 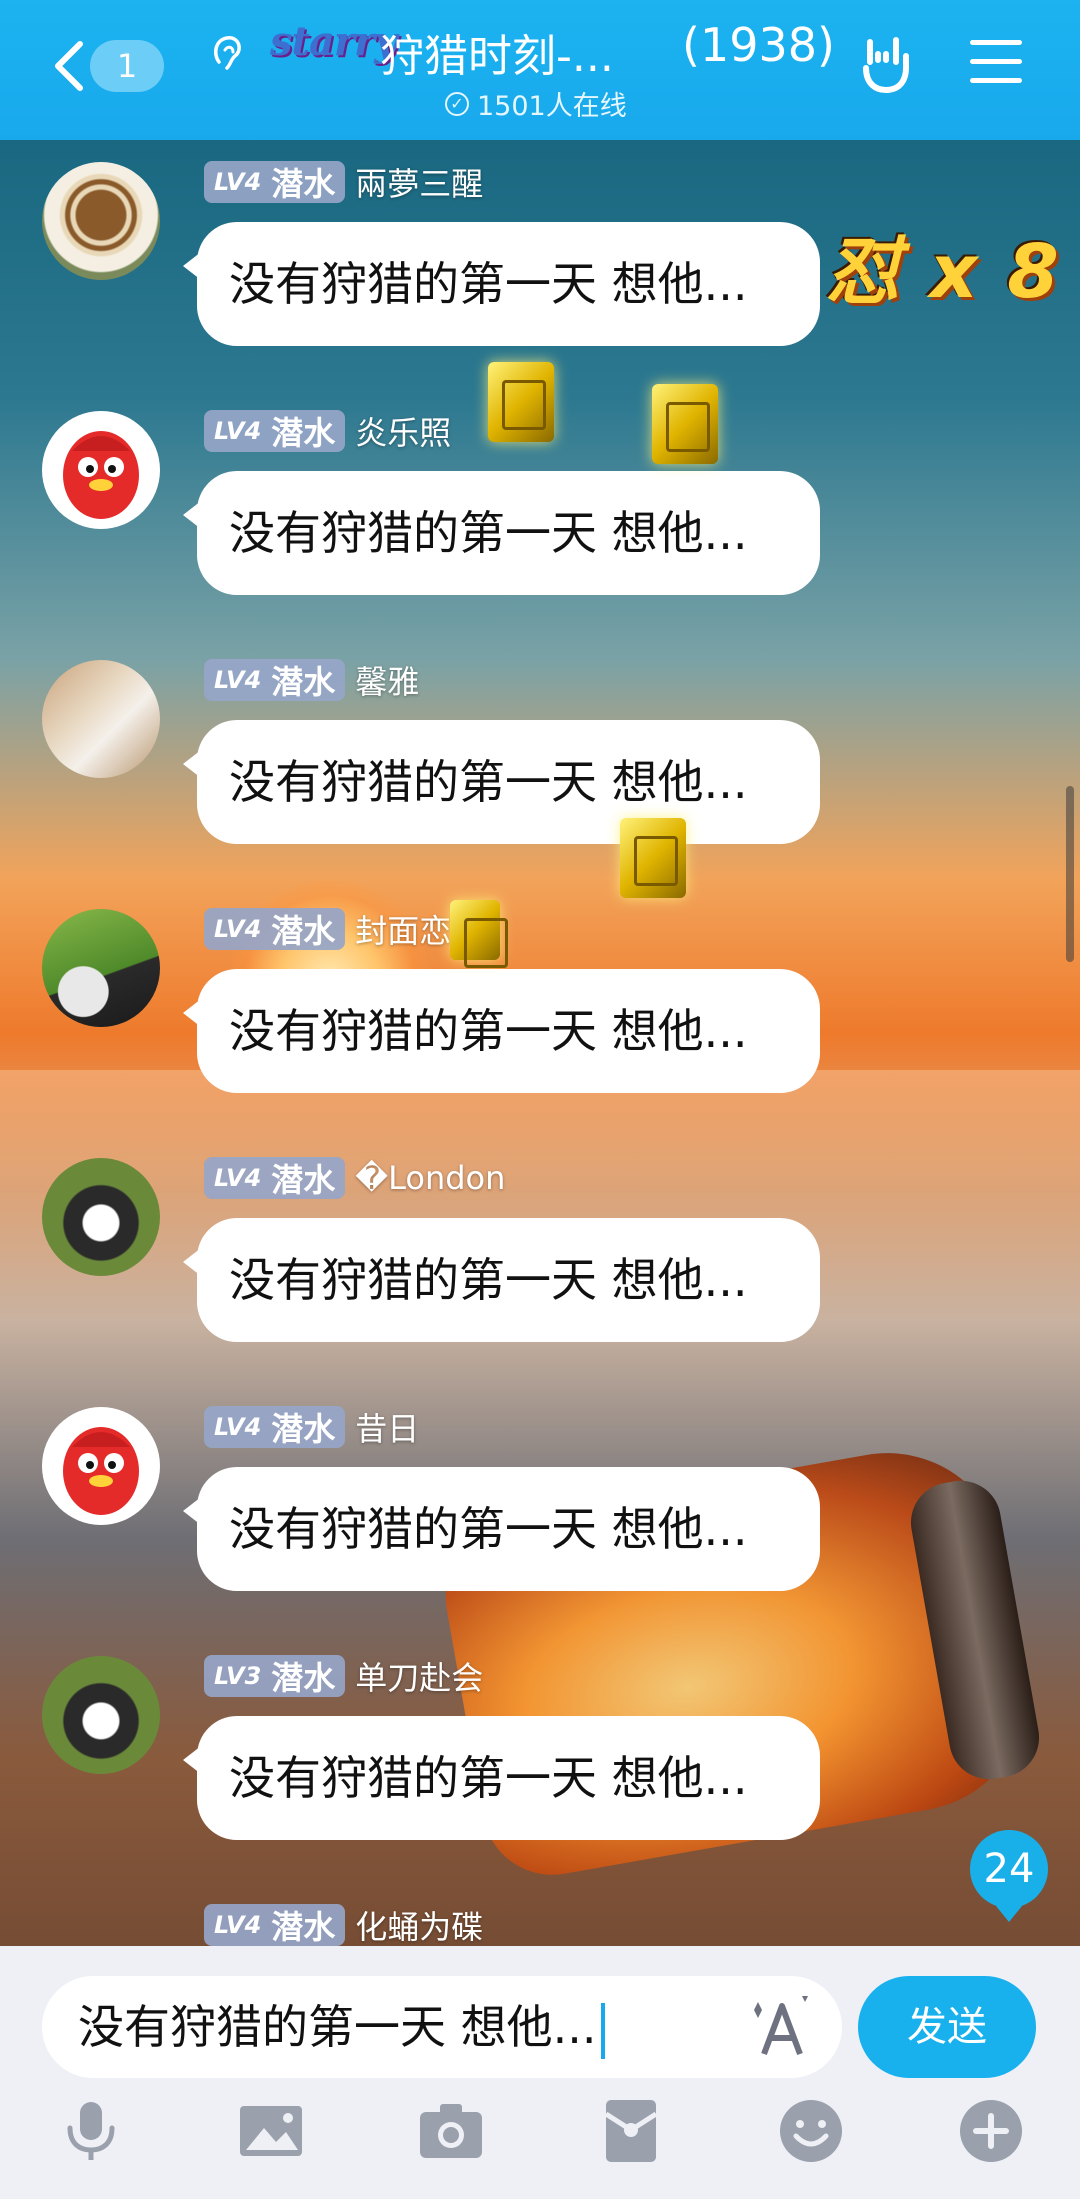 I want to click on sender-meta: LV4 潜水 昔日, so click(x=311, y=1427).